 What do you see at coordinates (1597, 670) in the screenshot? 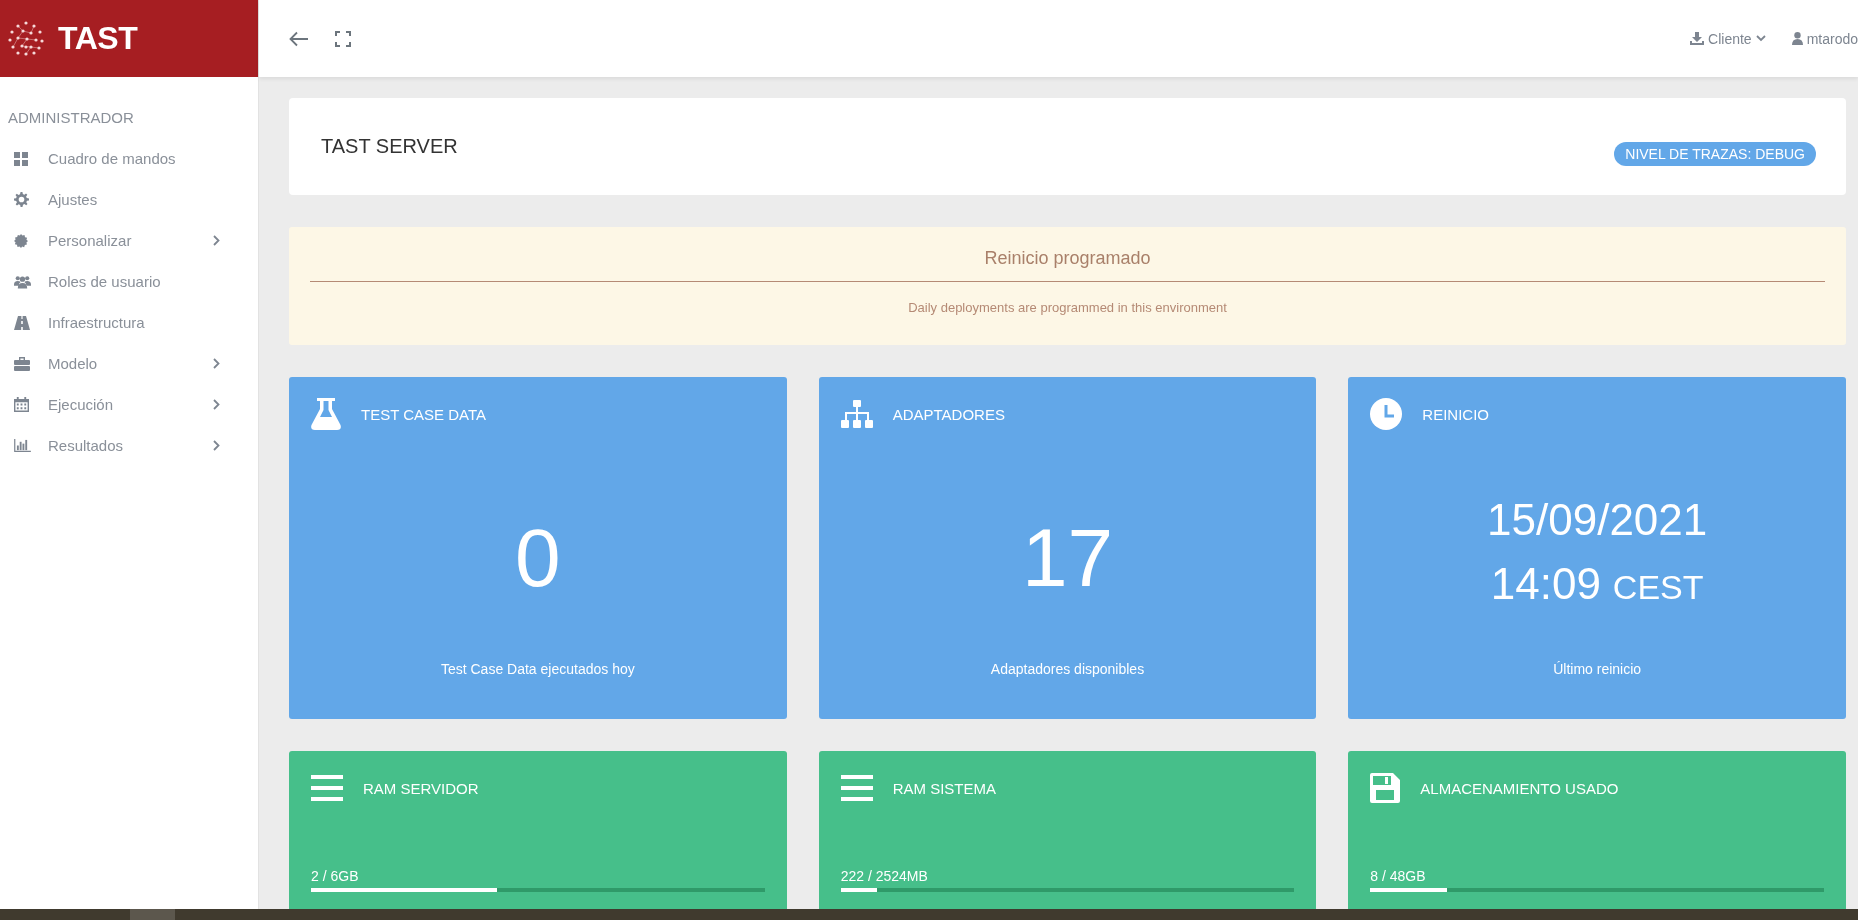
I see `card-caption: Último reinicio` at bounding box center [1597, 670].